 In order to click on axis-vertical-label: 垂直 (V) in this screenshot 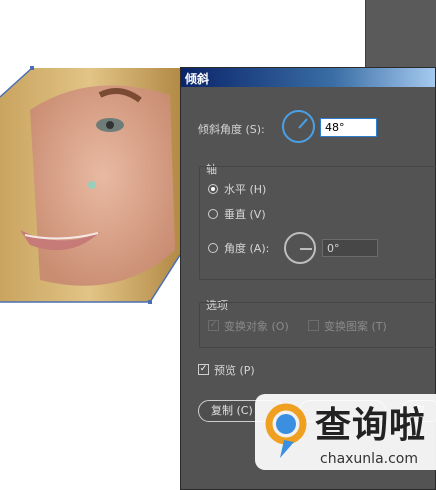, I will do `click(245, 214)`.